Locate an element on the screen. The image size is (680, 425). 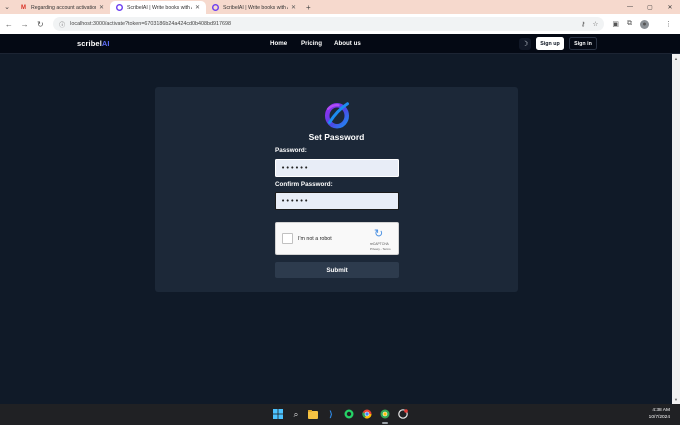
page-scrollbar: ▲ ▼ is located at coordinates (676, 229).